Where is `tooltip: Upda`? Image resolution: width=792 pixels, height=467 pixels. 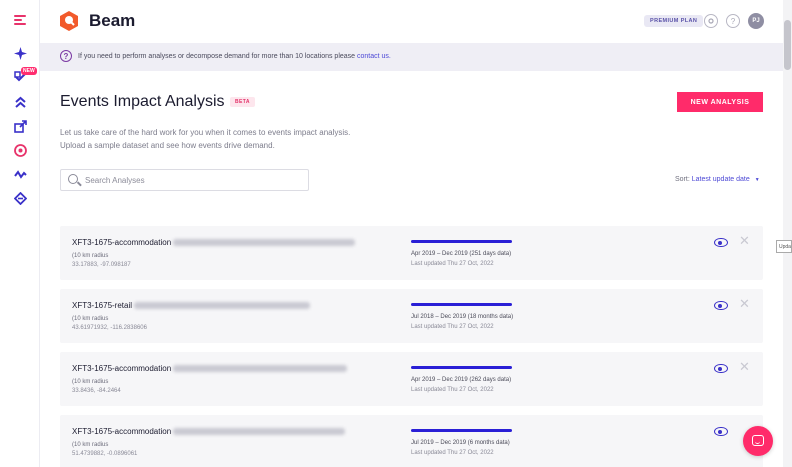 tooltip: Upda is located at coordinates (784, 246).